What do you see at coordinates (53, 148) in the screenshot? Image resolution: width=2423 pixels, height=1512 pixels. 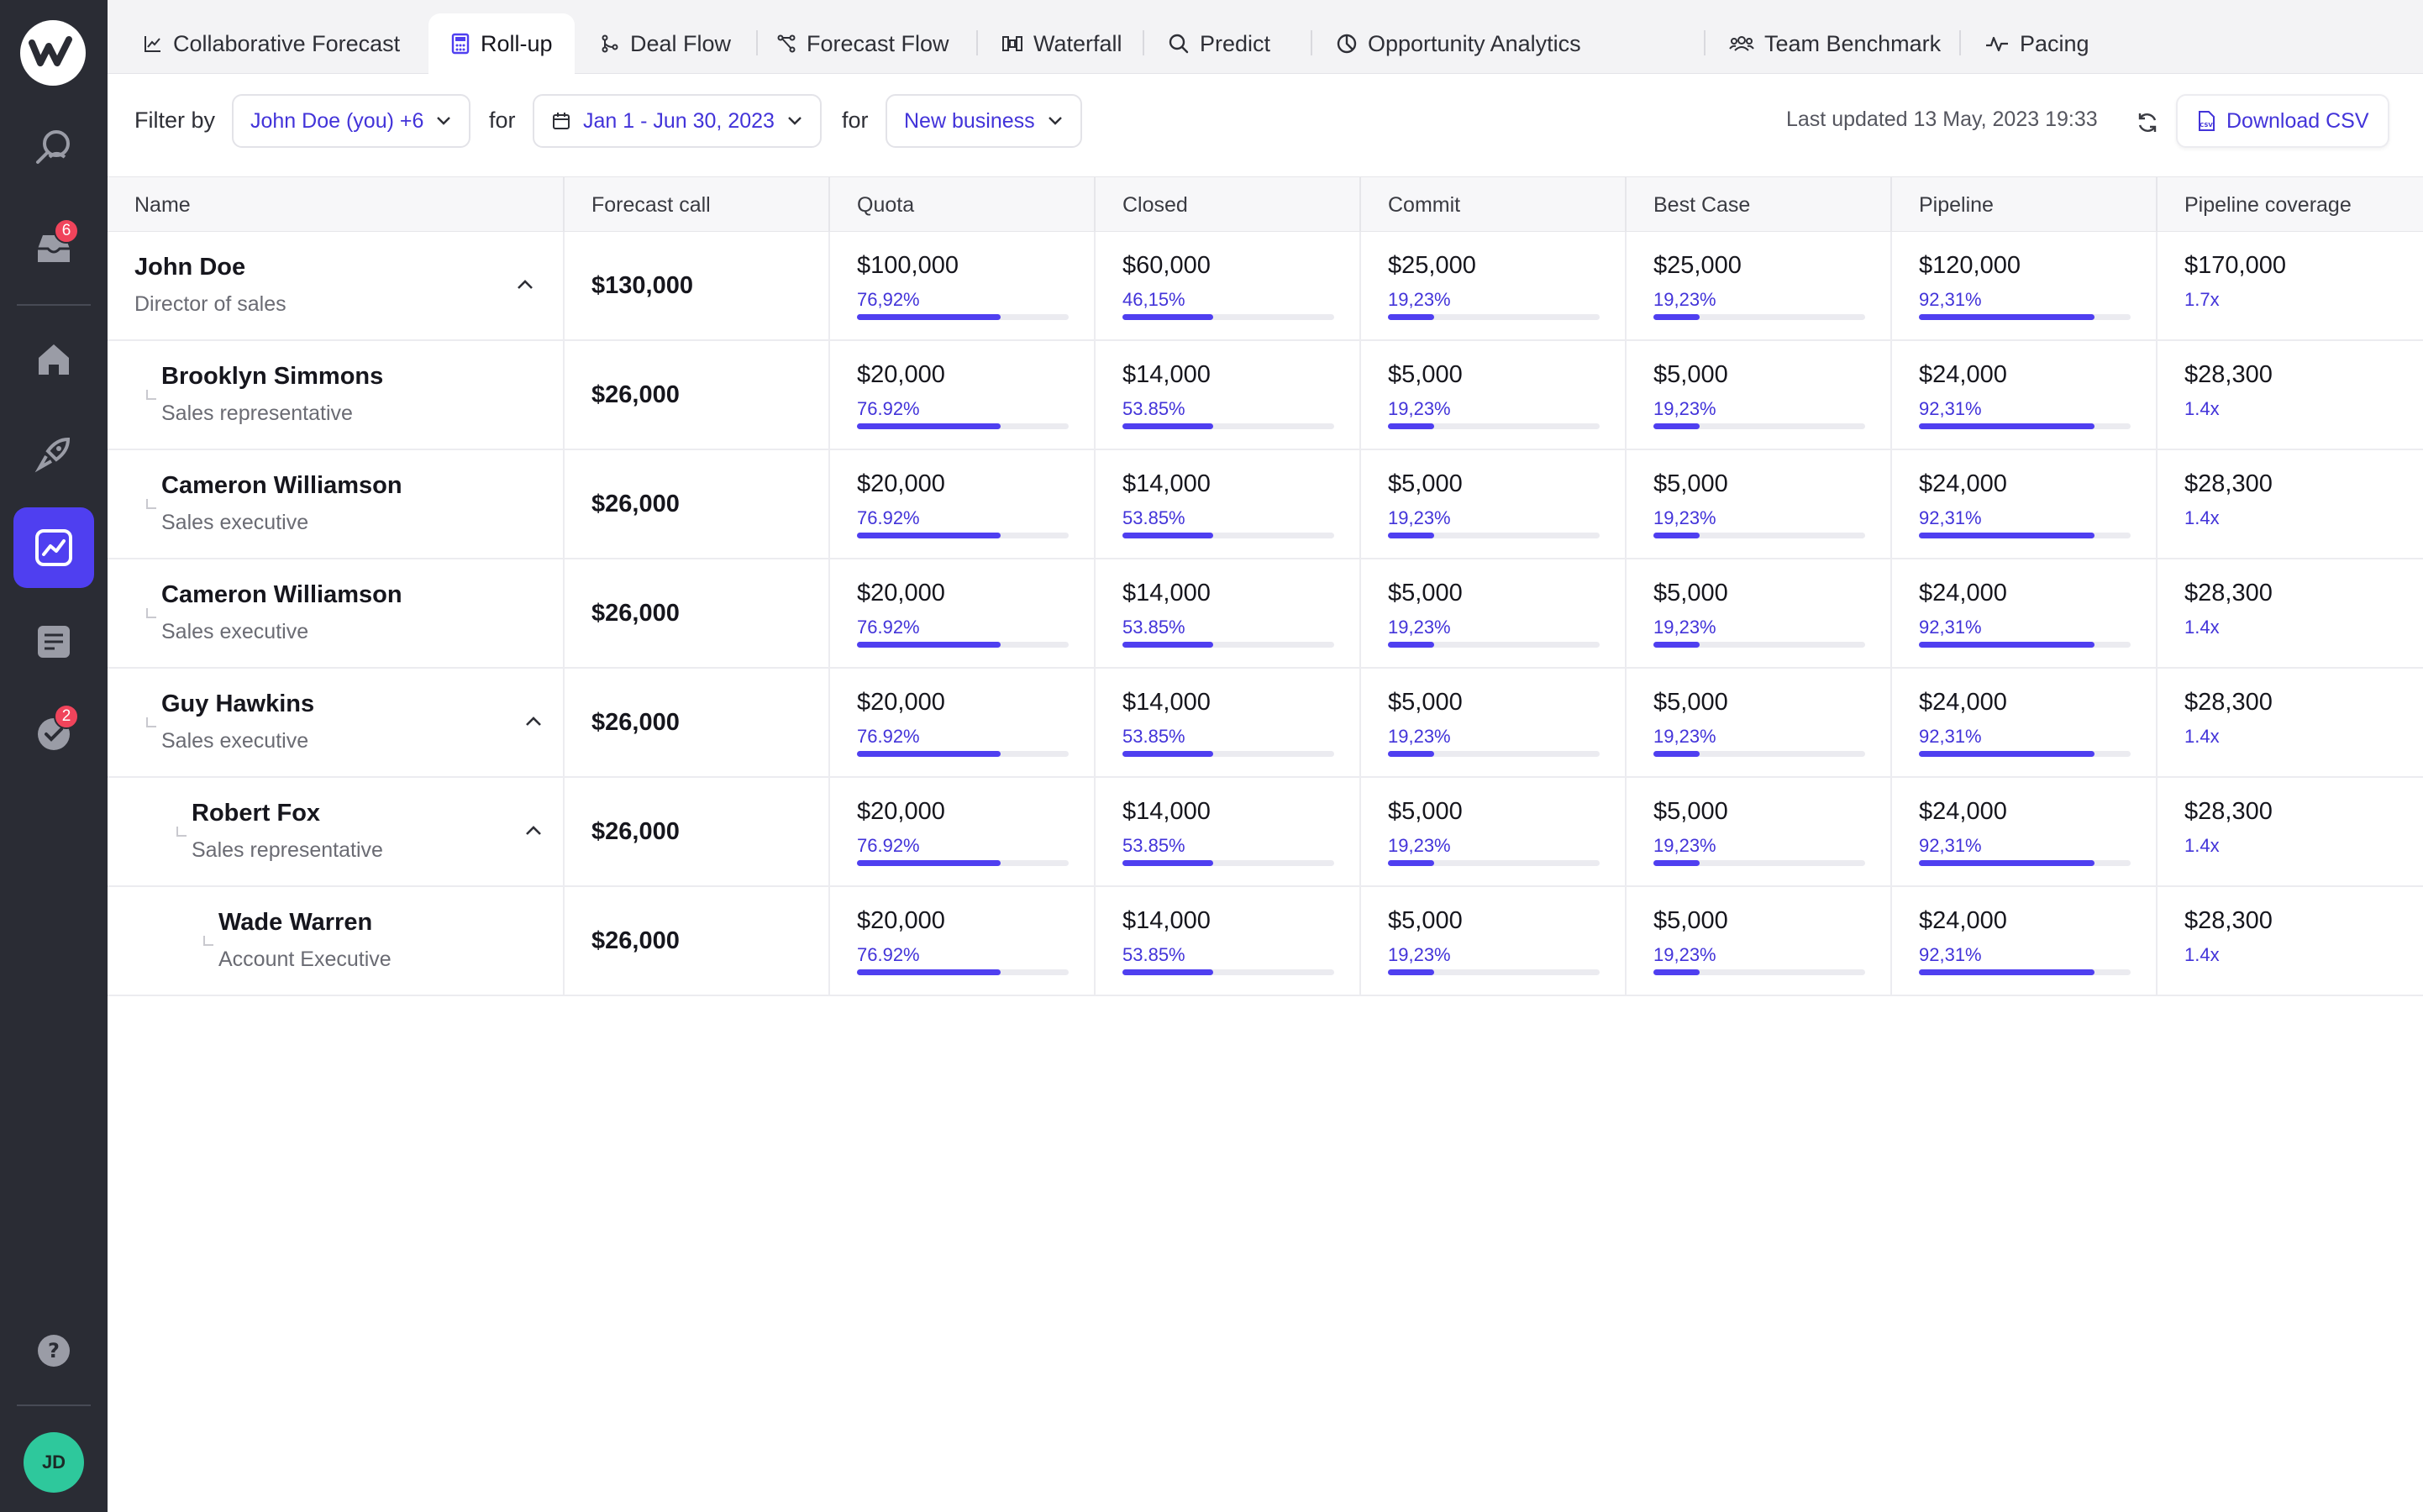 I see `search-people-icon` at bounding box center [53, 148].